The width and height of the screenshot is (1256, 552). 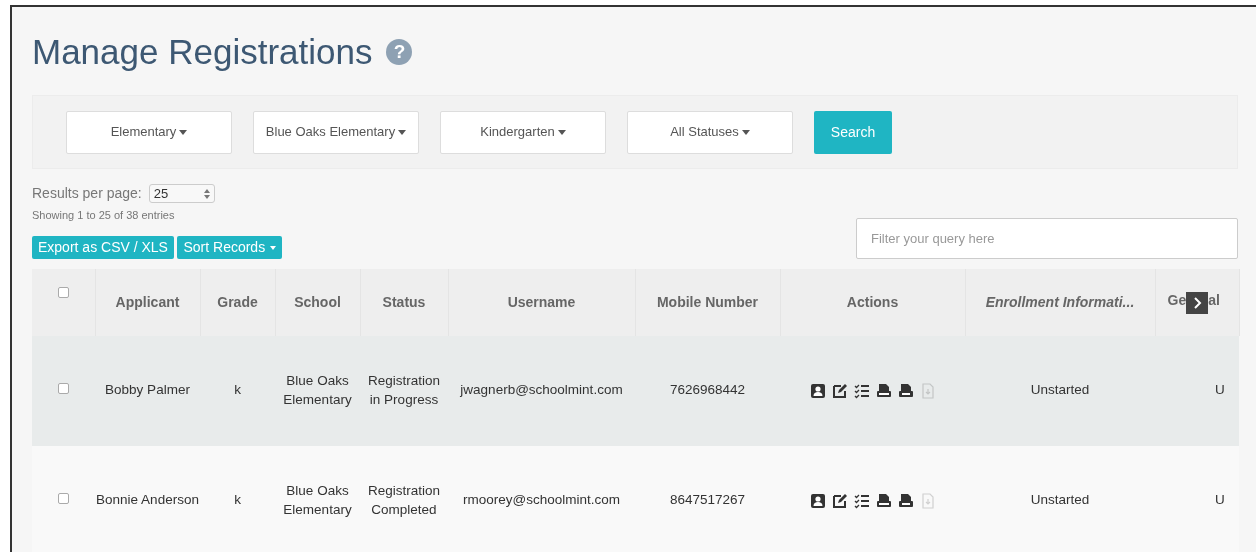 I want to click on column-header: Grade, so click(x=237, y=301).